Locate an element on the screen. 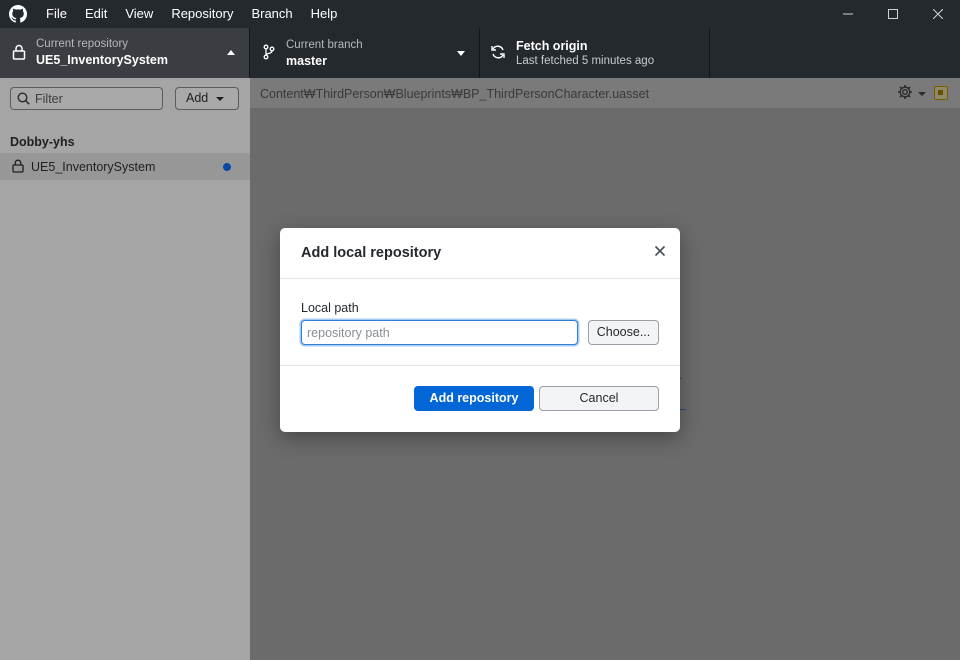  menu-help: Help is located at coordinates (324, 14).